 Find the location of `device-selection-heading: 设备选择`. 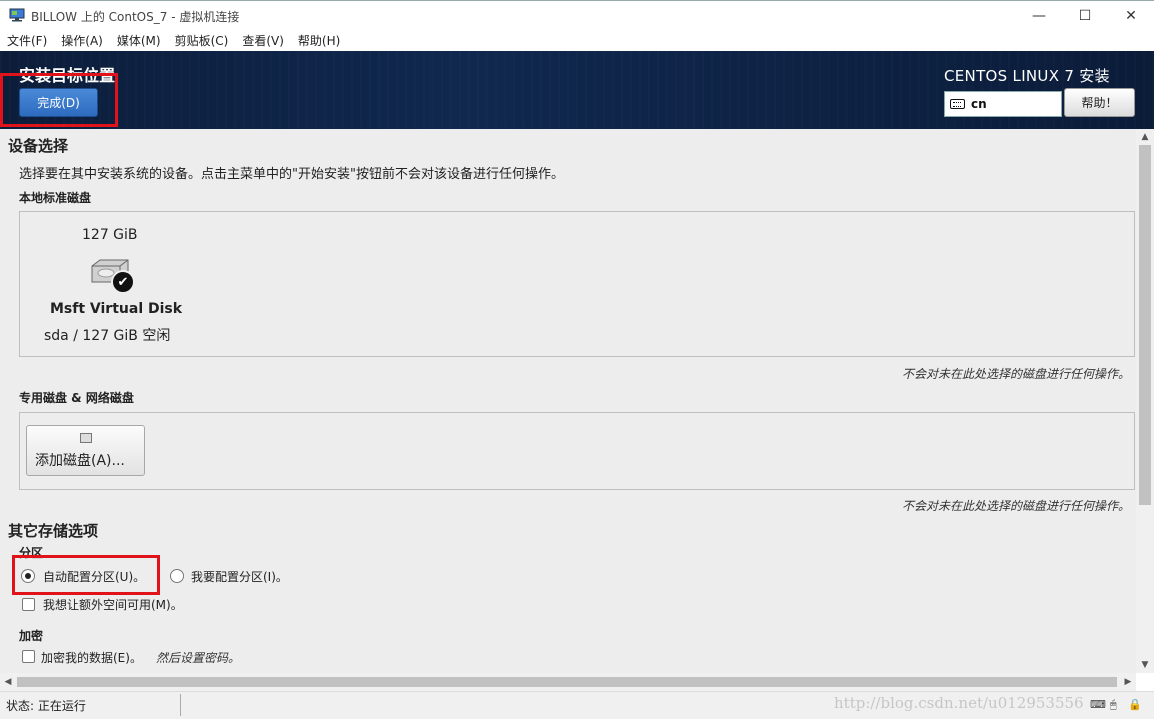

device-selection-heading: 设备选择 is located at coordinates (38, 146).